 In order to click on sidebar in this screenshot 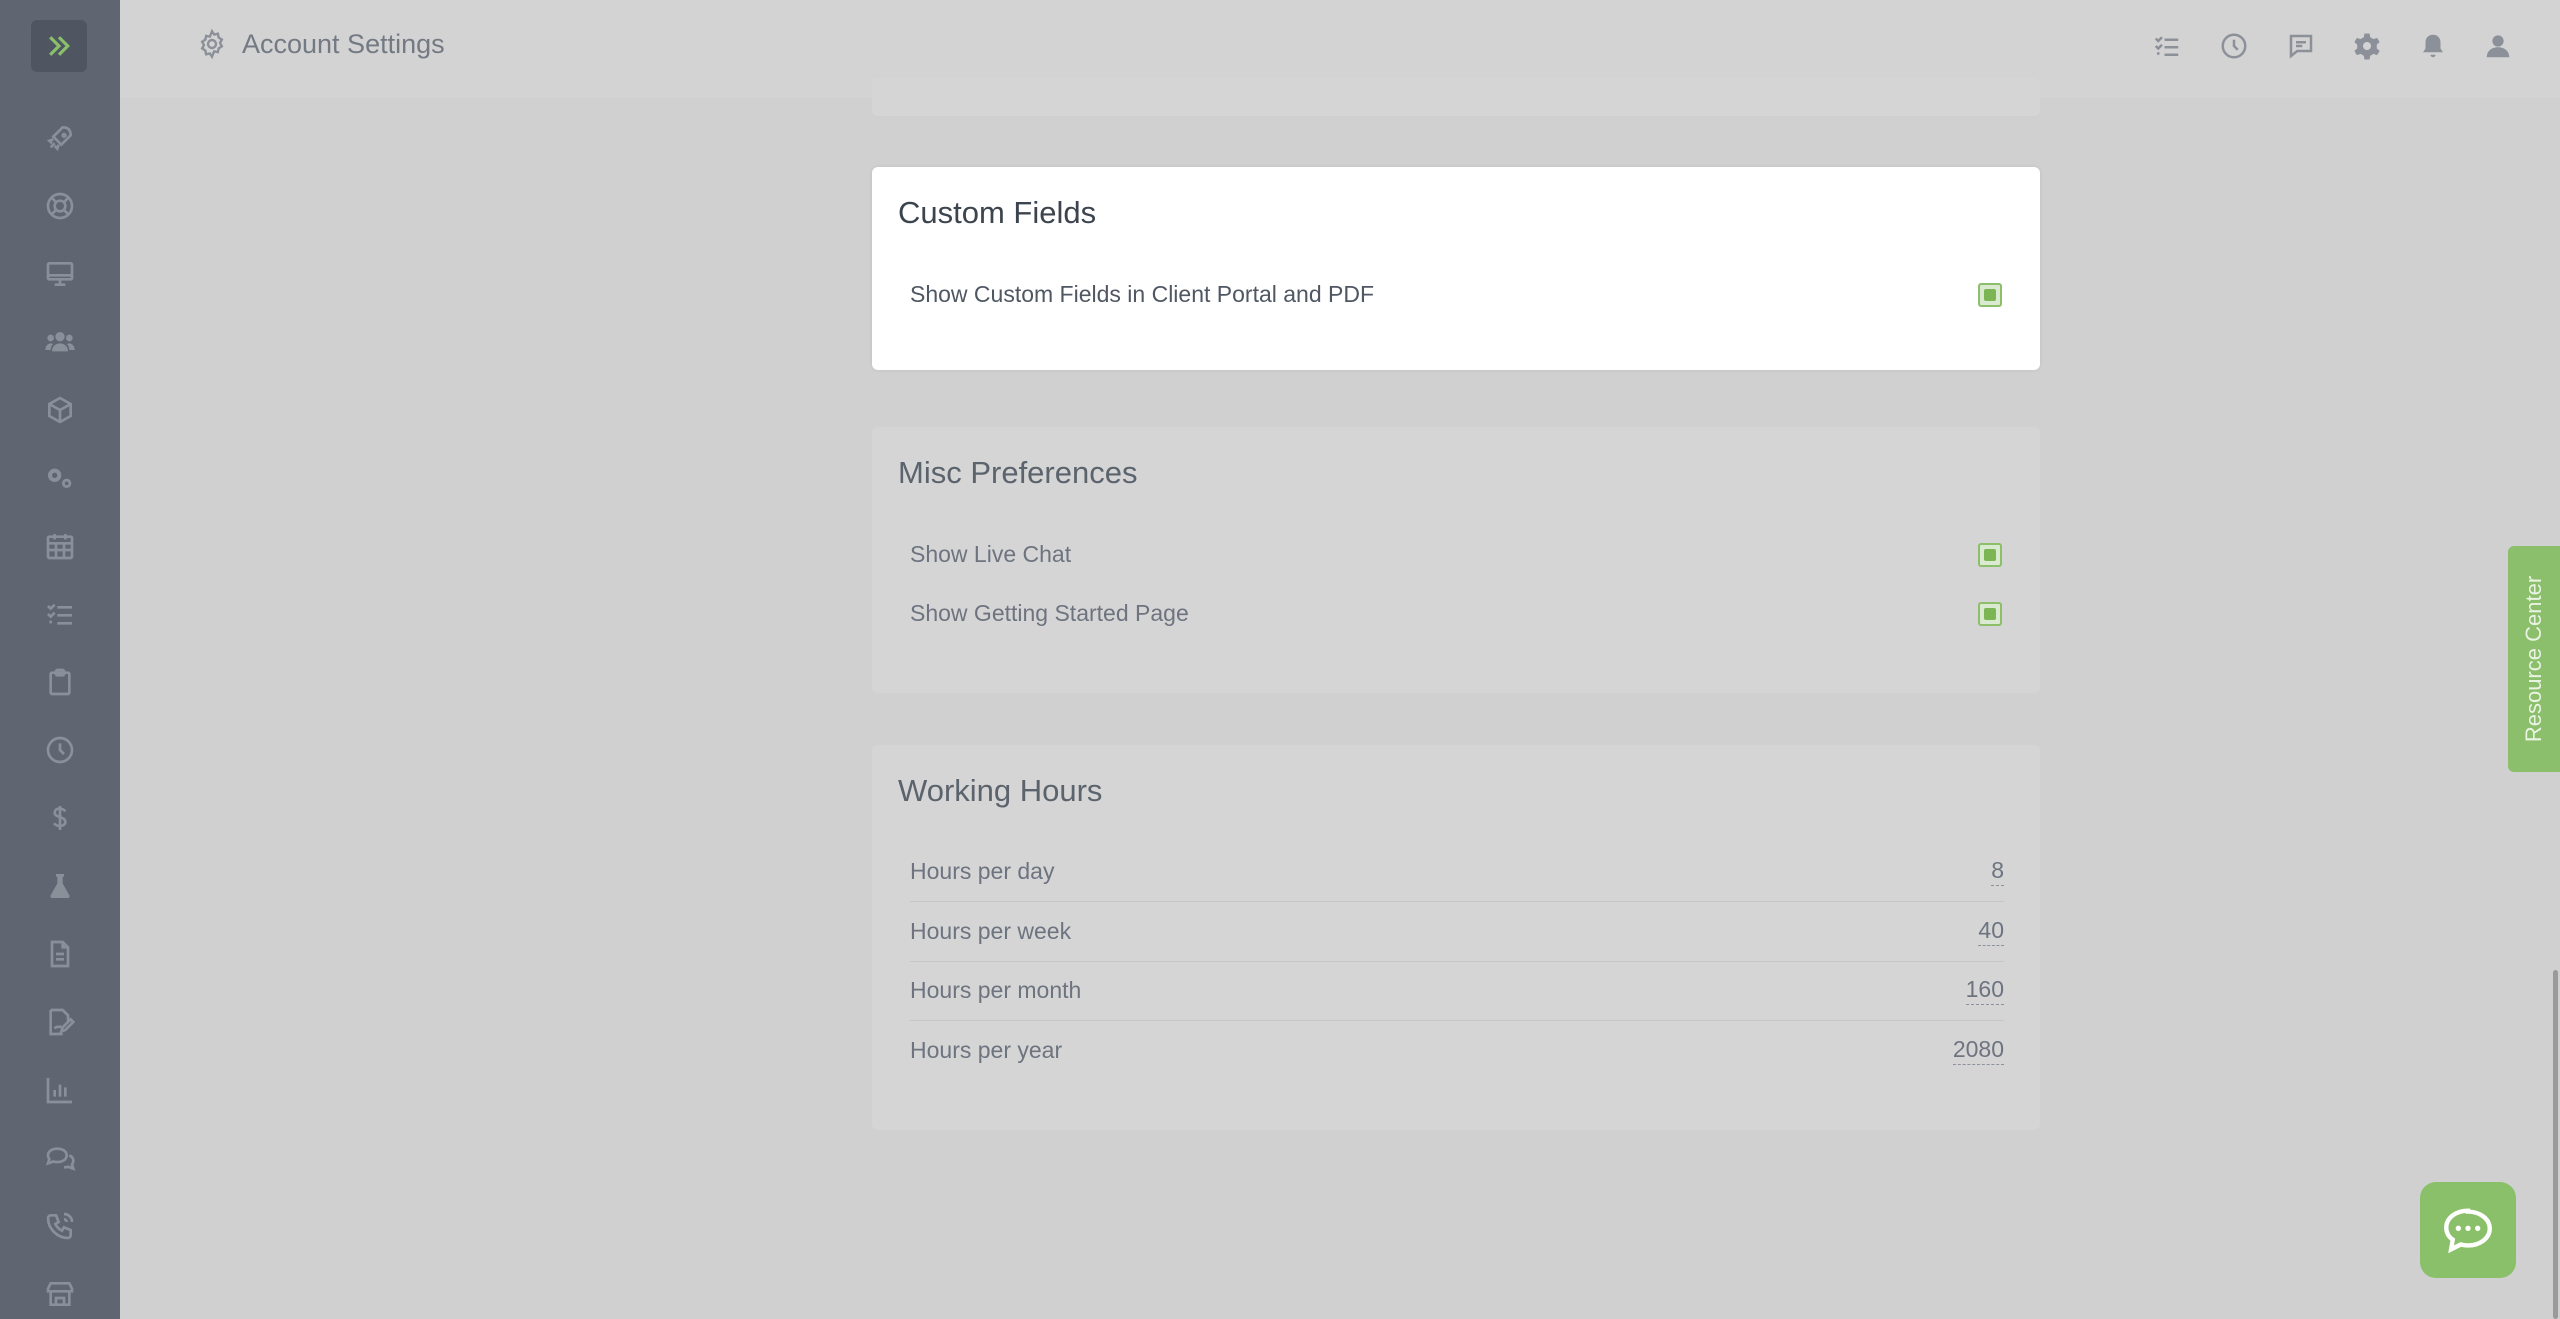, I will do `click(60, 659)`.